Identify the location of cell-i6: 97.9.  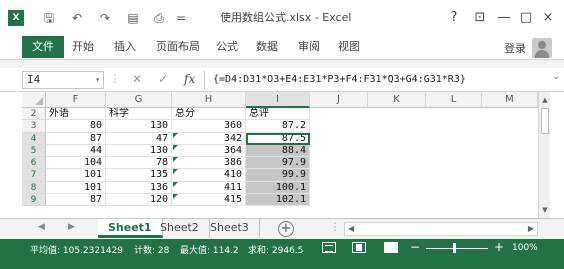
(278, 163).